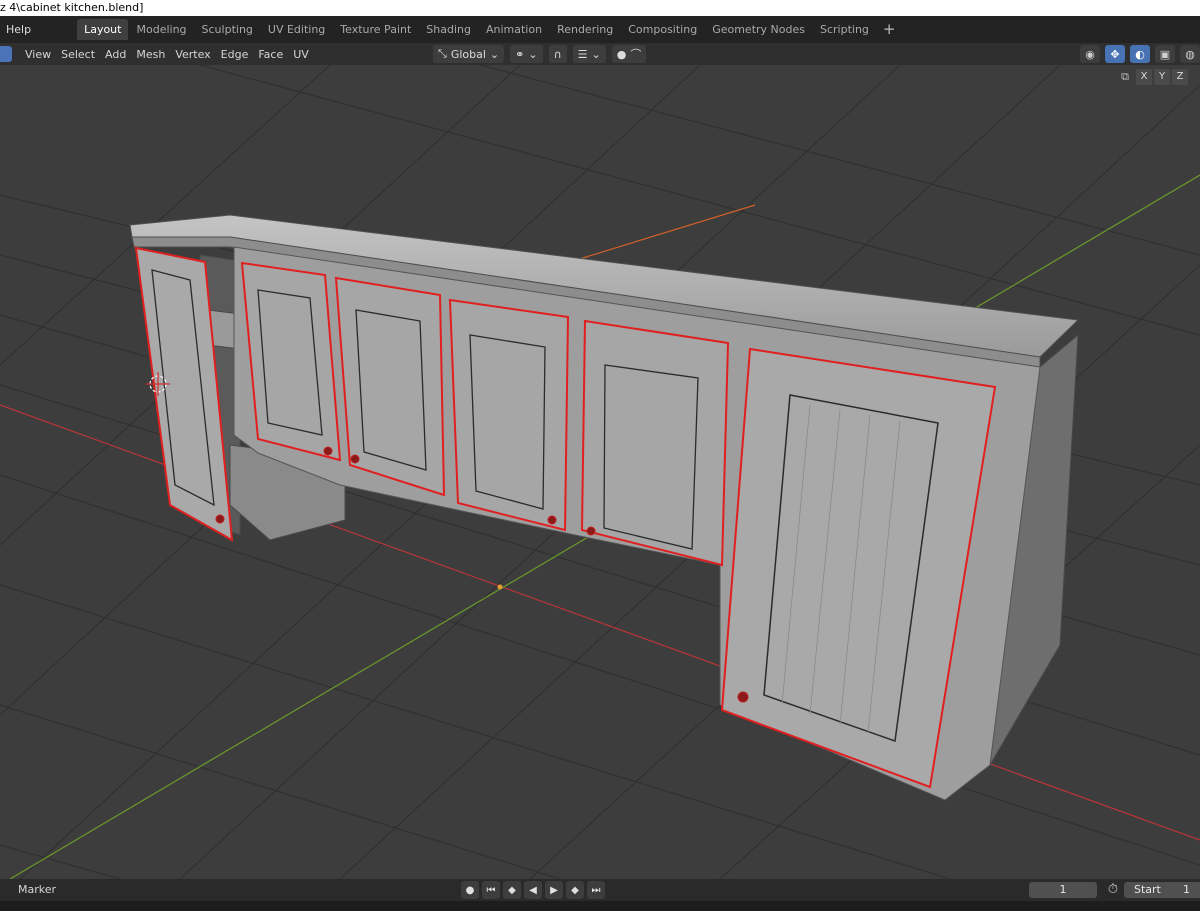 The image size is (1200, 911). What do you see at coordinates (227, 29) in the screenshot?
I see `tab-sculpting: Sculpting` at bounding box center [227, 29].